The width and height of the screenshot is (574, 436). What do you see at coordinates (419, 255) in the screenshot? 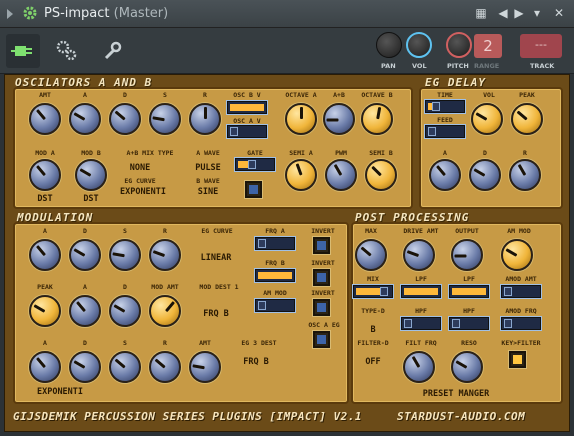
I see `drive-amt-knob` at bounding box center [419, 255].